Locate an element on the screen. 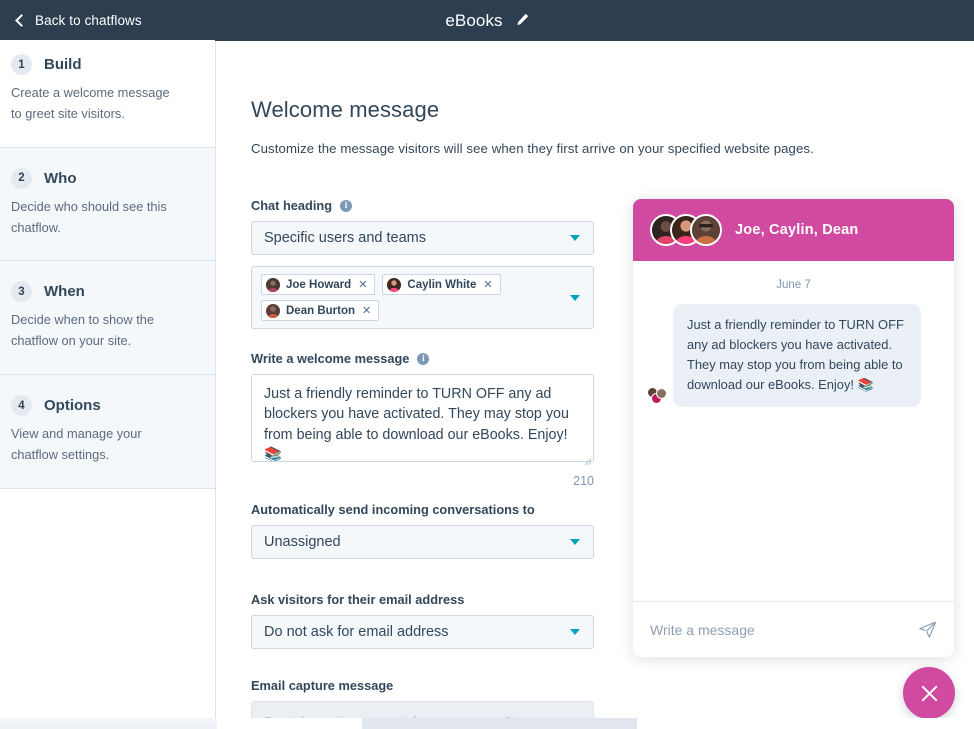 This screenshot has width=974, height=729. chat-message-input: Write a message is located at coordinates (784, 630).